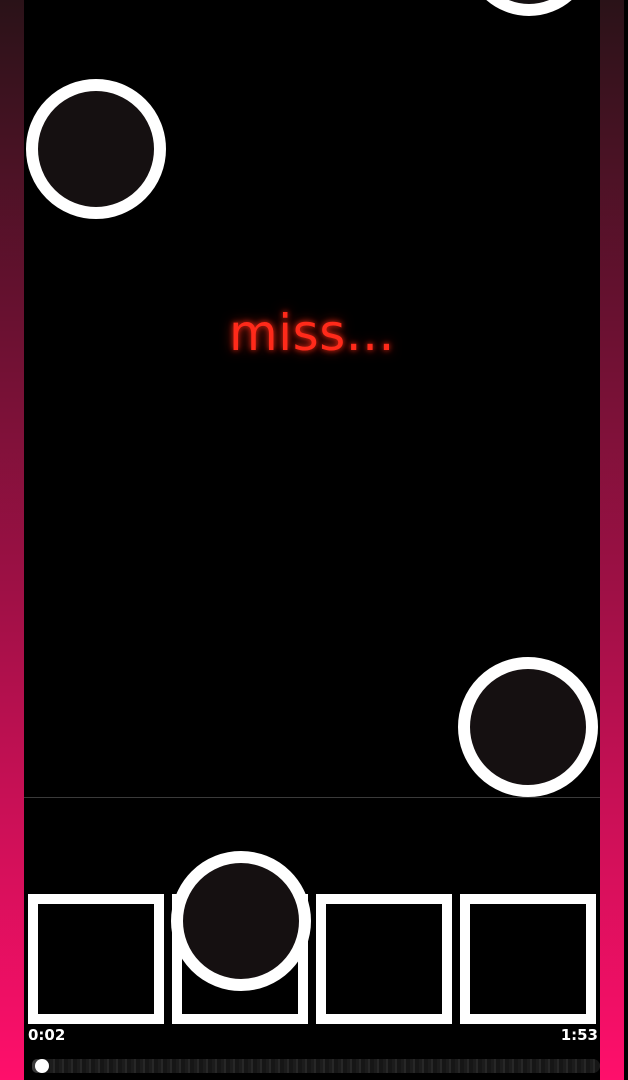 Image resolution: width=628 pixels, height=1080 pixels. What do you see at coordinates (316, 1066) in the screenshot?
I see `progress-bar` at bounding box center [316, 1066].